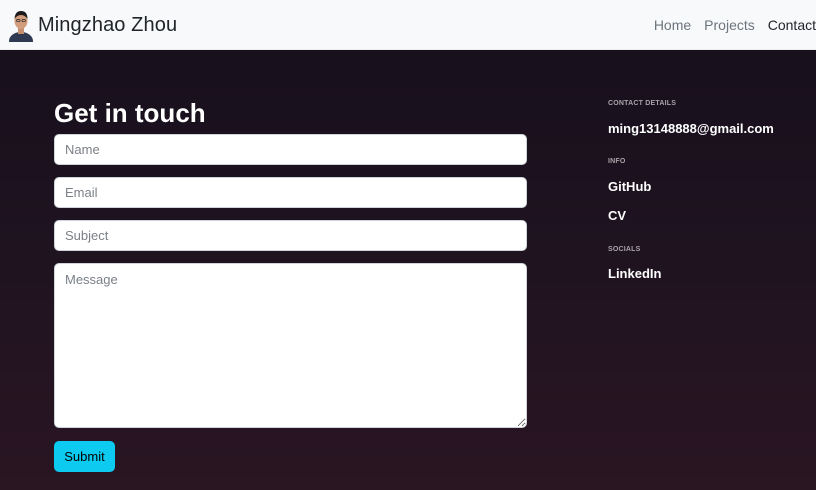 This screenshot has height=490, width=816. What do you see at coordinates (634, 273) in the screenshot?
I see `linkedin-link: LinkedIn` at bounding box center [634, 273].